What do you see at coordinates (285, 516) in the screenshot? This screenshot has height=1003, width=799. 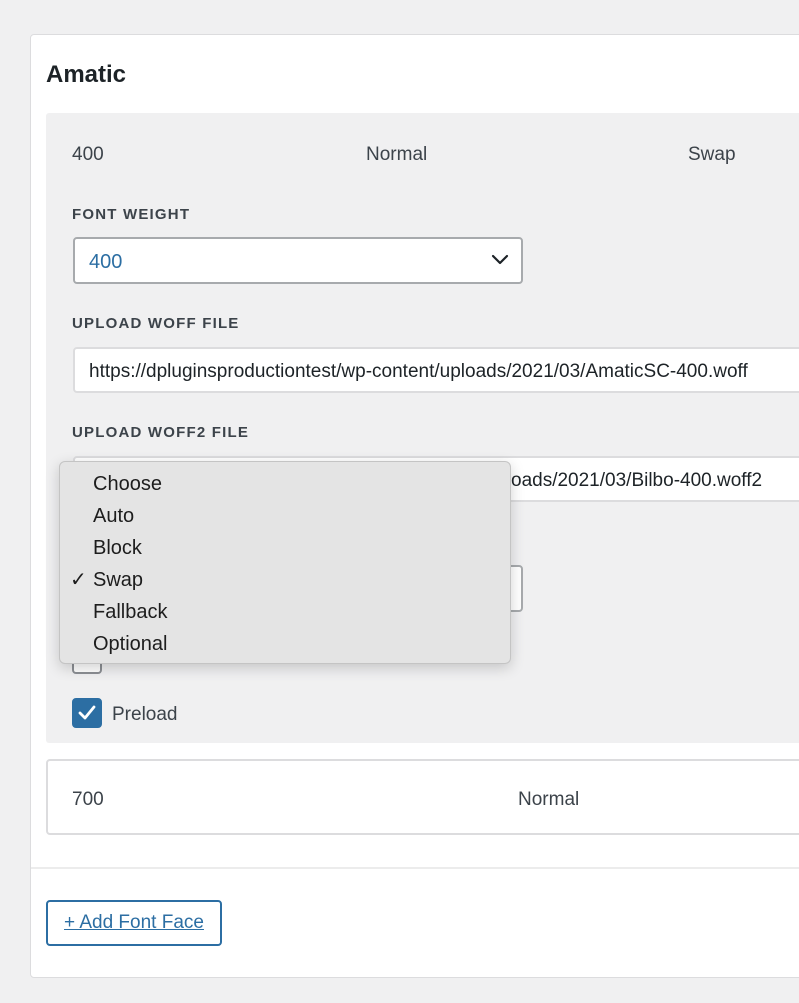 I see `dropdown-option-auto: Auto` at bounding box center [285, 516].